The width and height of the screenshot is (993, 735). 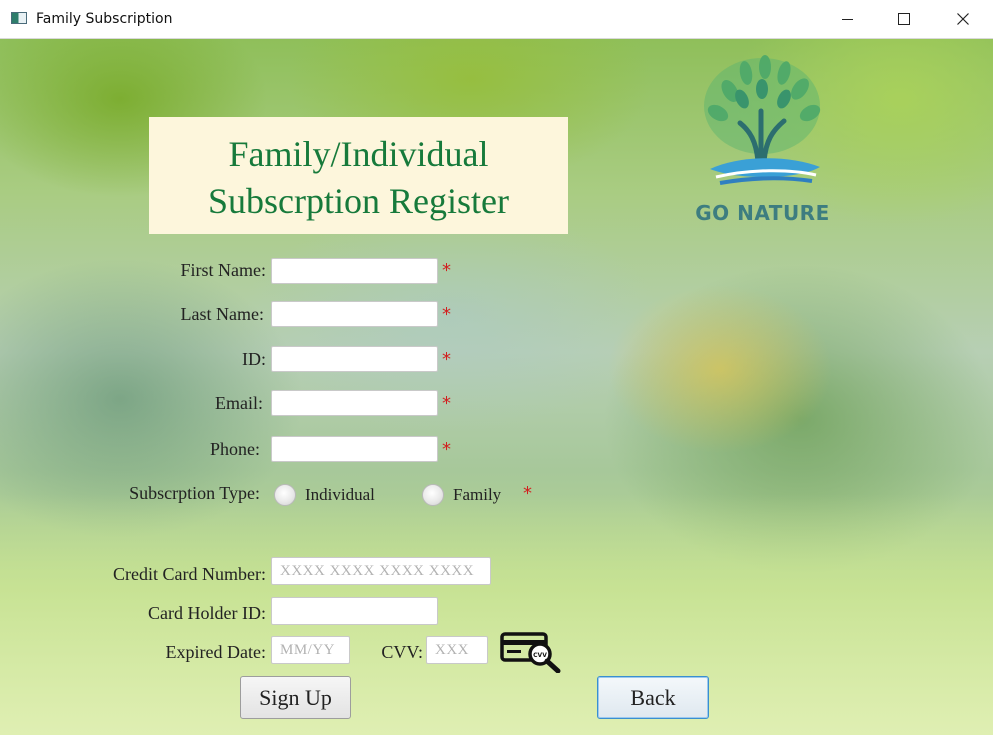 What do you see at coordinates (354, 271) in the screenshot?
I see `first-name-input` at bounding box center [354, 271].